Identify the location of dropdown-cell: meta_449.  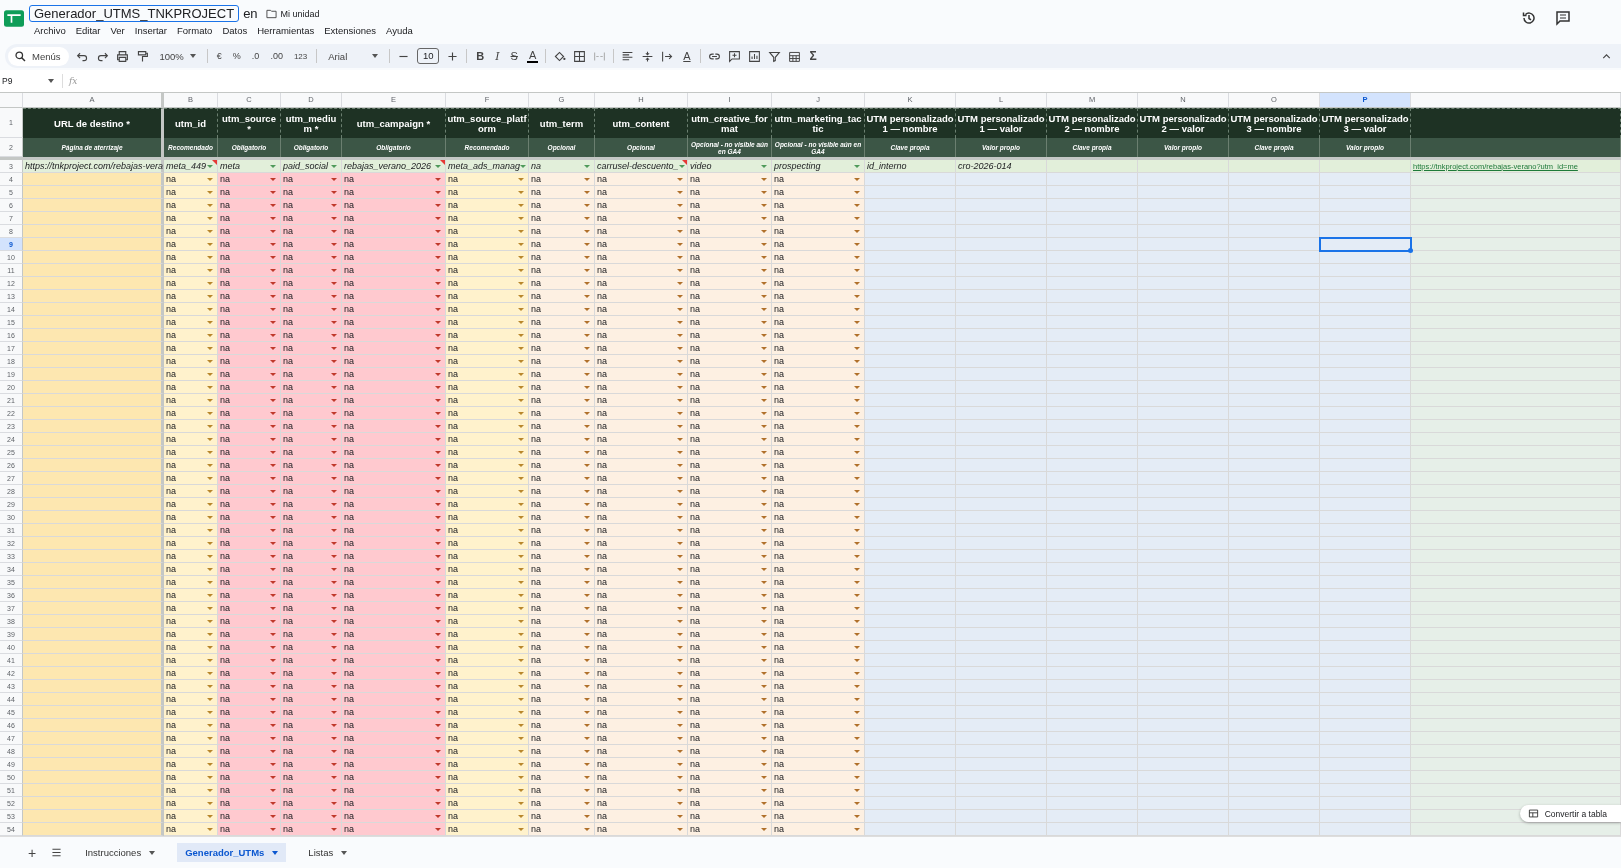
(191, 166).